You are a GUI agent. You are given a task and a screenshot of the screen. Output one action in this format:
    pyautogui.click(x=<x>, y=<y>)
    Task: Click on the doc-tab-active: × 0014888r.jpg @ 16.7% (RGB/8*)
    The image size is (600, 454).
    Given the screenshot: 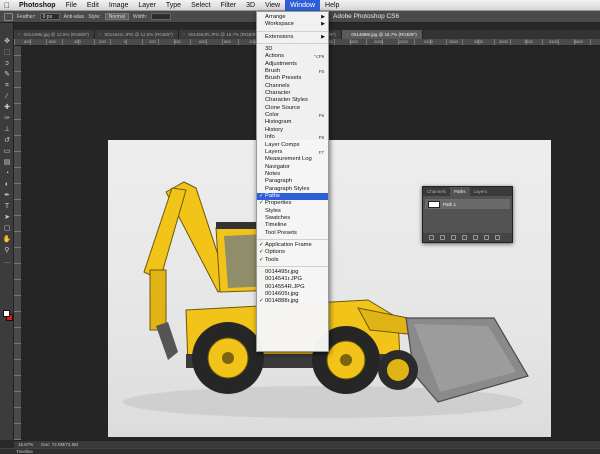 What is the action you would take?
    pyautogui.click(x=382, y=34)
    